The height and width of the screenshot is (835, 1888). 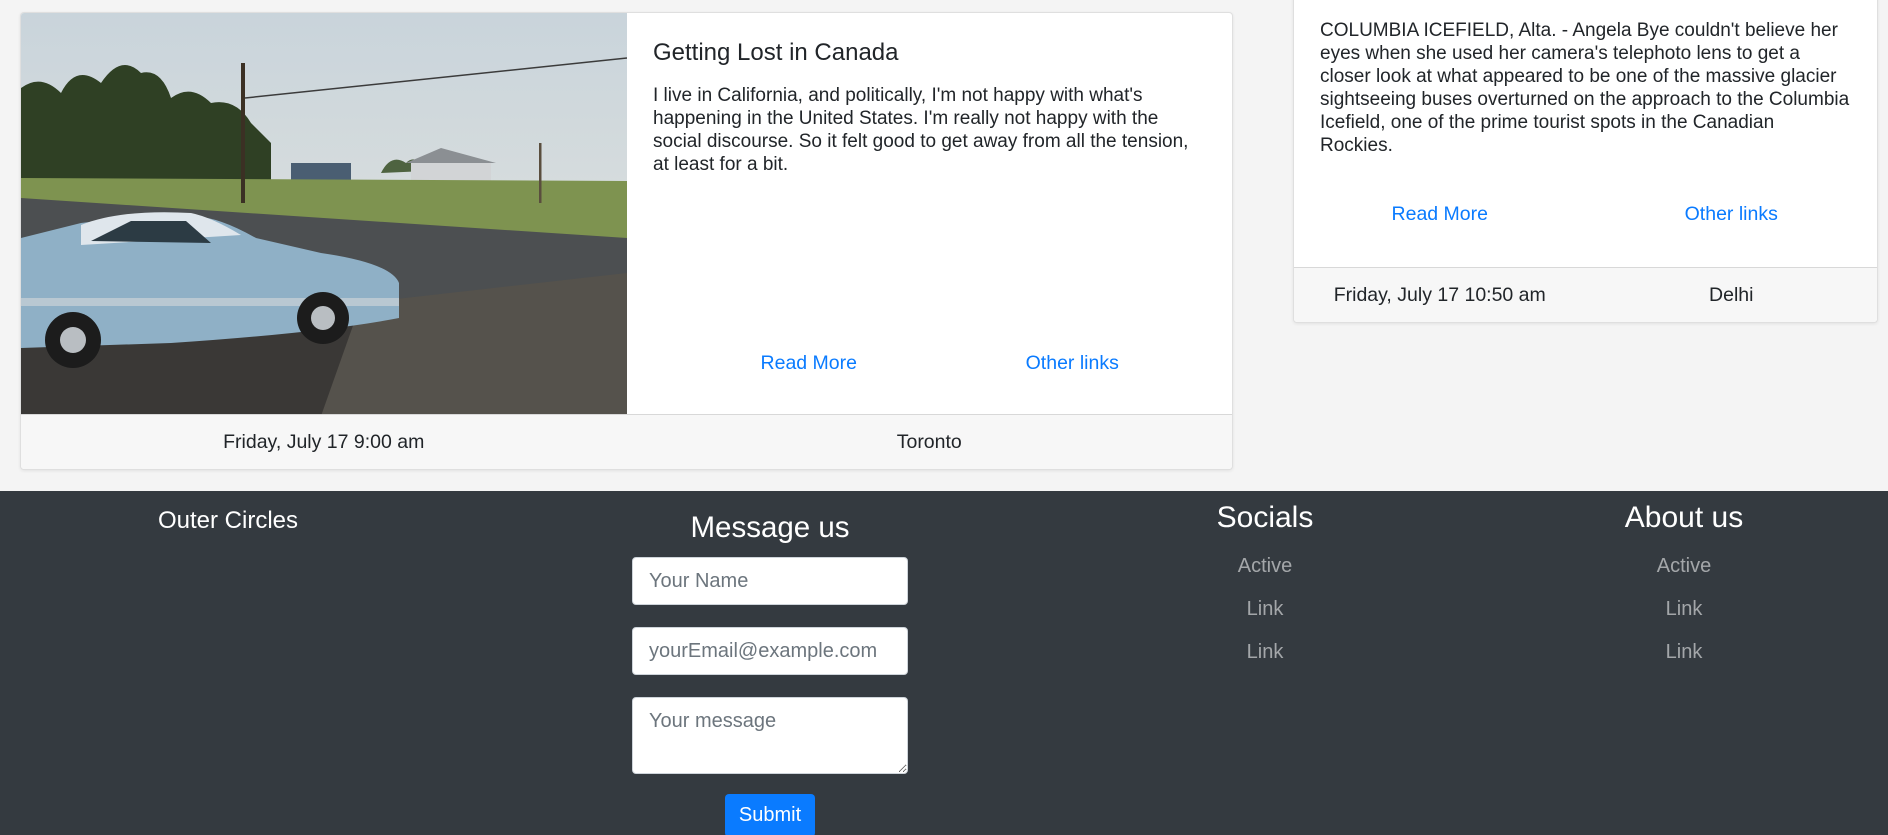 I want to click on footer-brand: Outer Circles, so click(x=228, y=520).